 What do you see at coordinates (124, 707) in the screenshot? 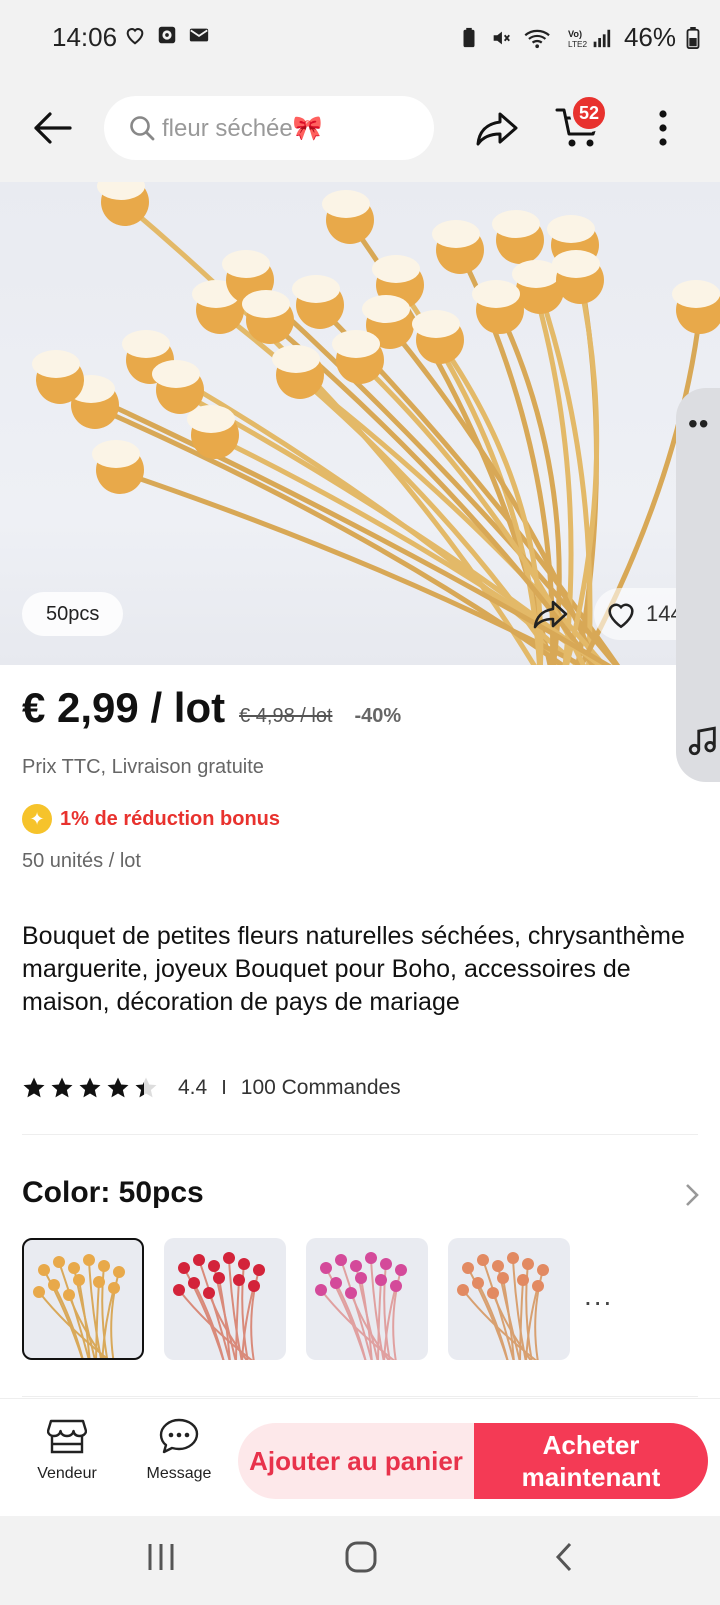
I see `current-price: € 2,99 / lot` at bounding box center [124, 707].